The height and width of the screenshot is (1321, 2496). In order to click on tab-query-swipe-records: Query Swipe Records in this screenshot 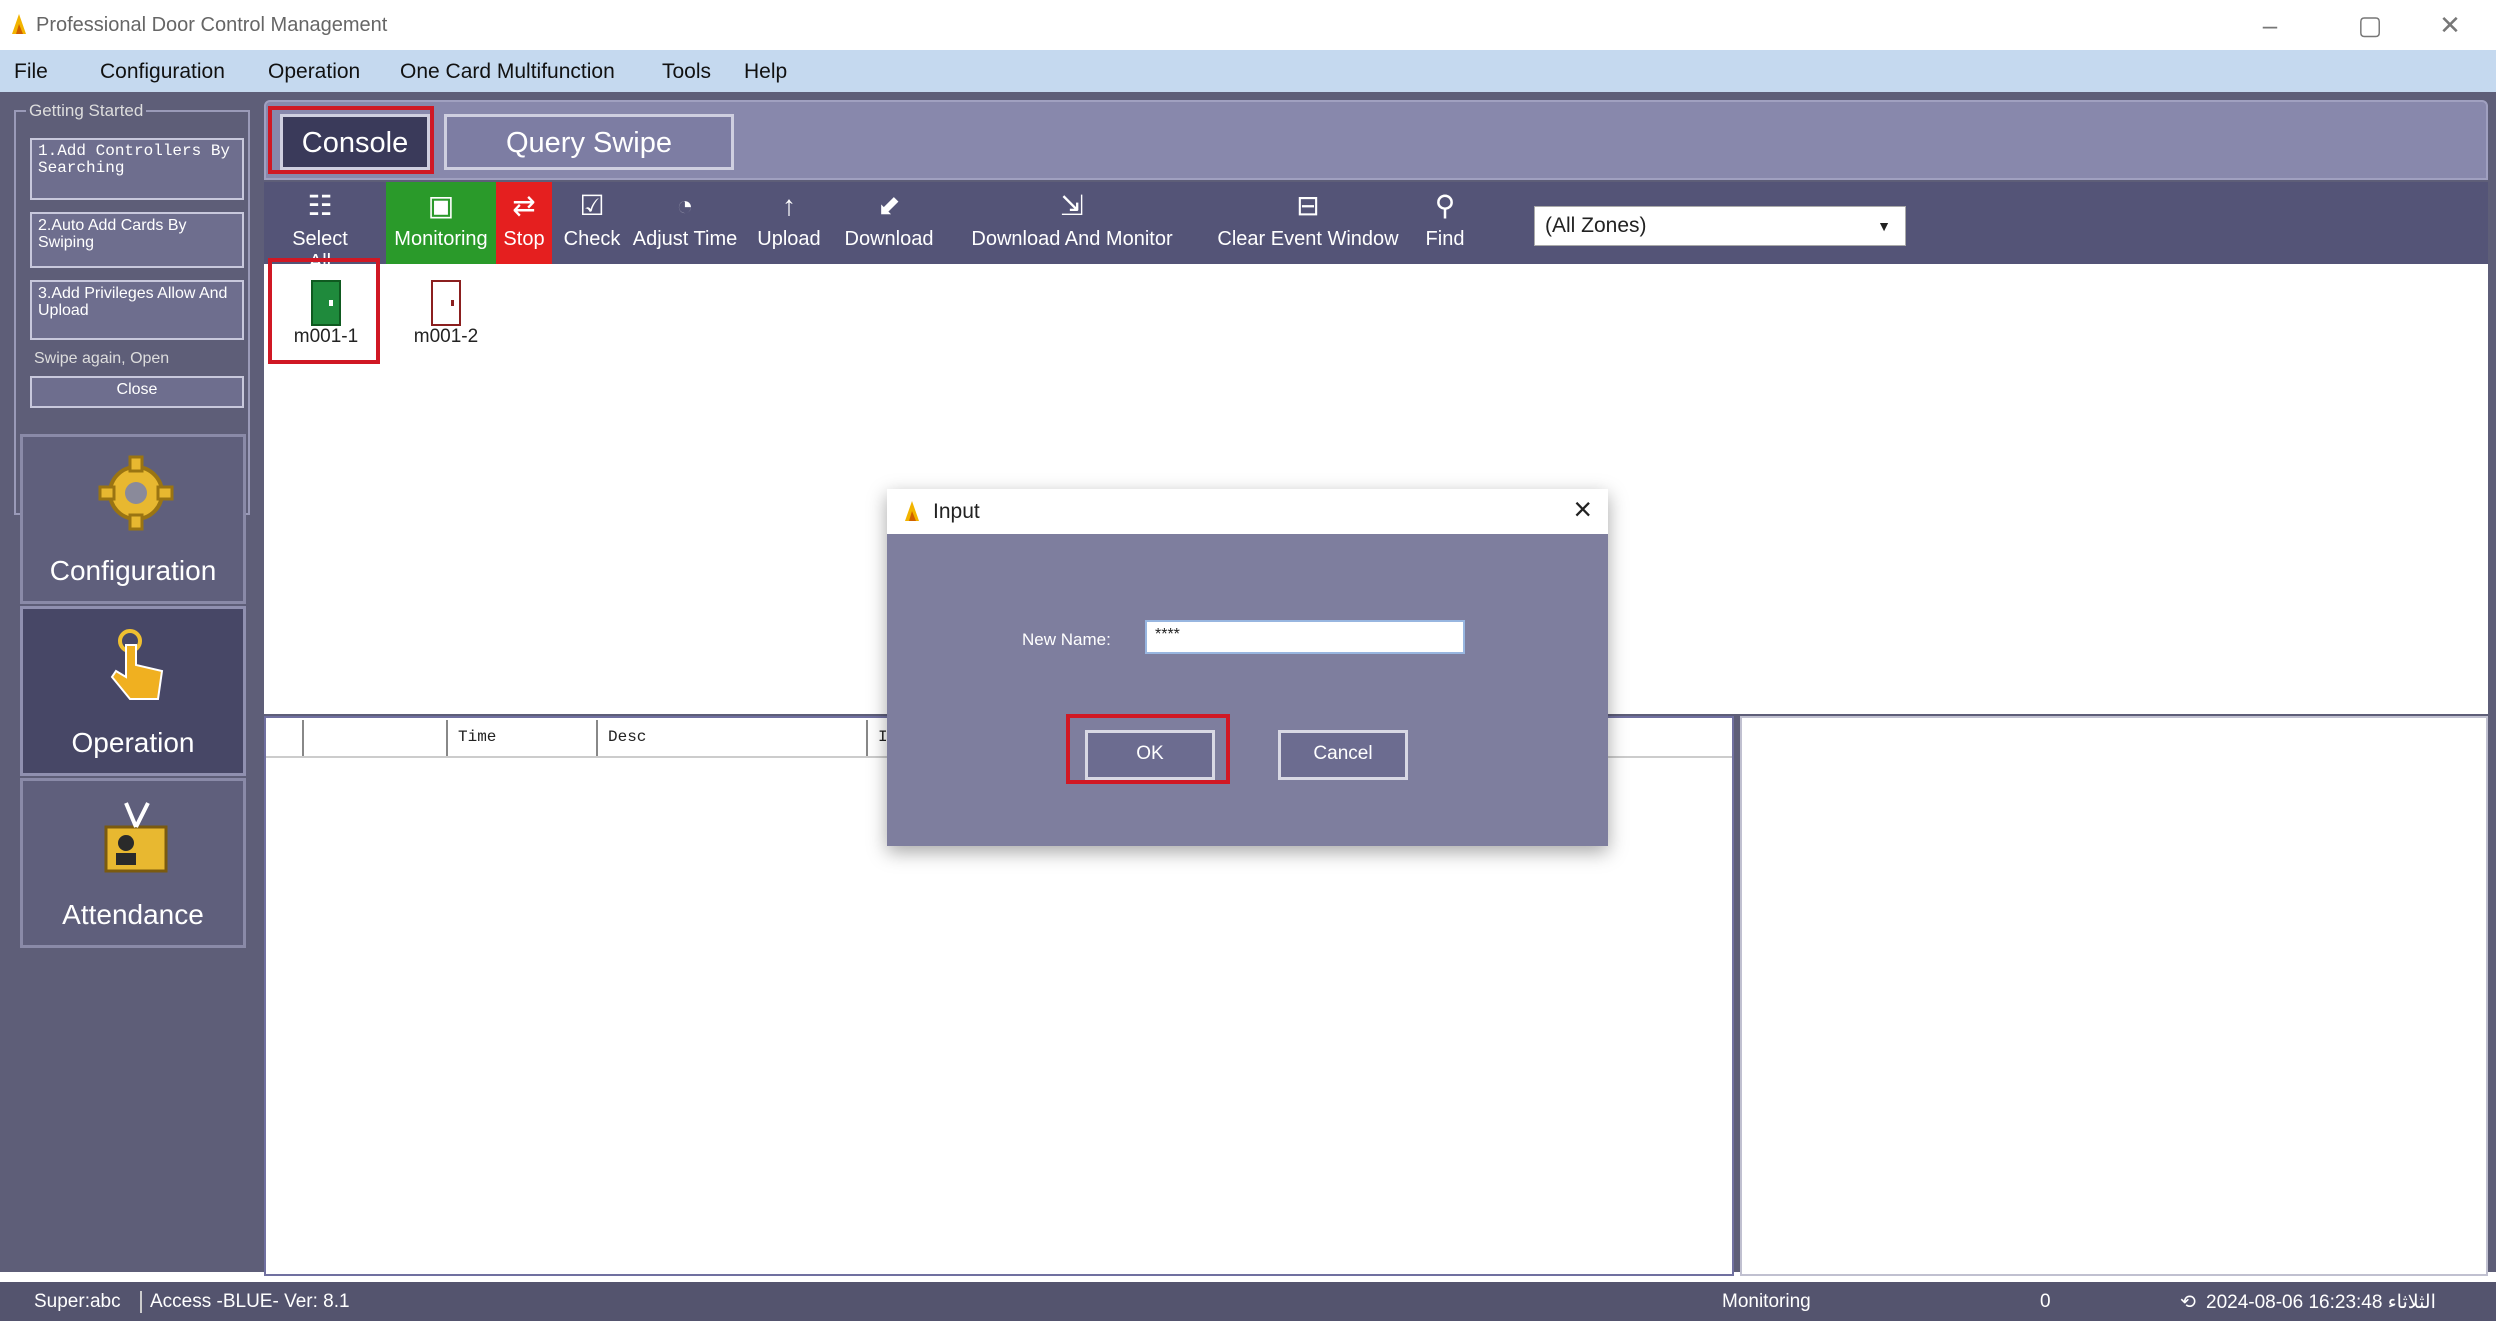, I will do `click(589, 162)`.